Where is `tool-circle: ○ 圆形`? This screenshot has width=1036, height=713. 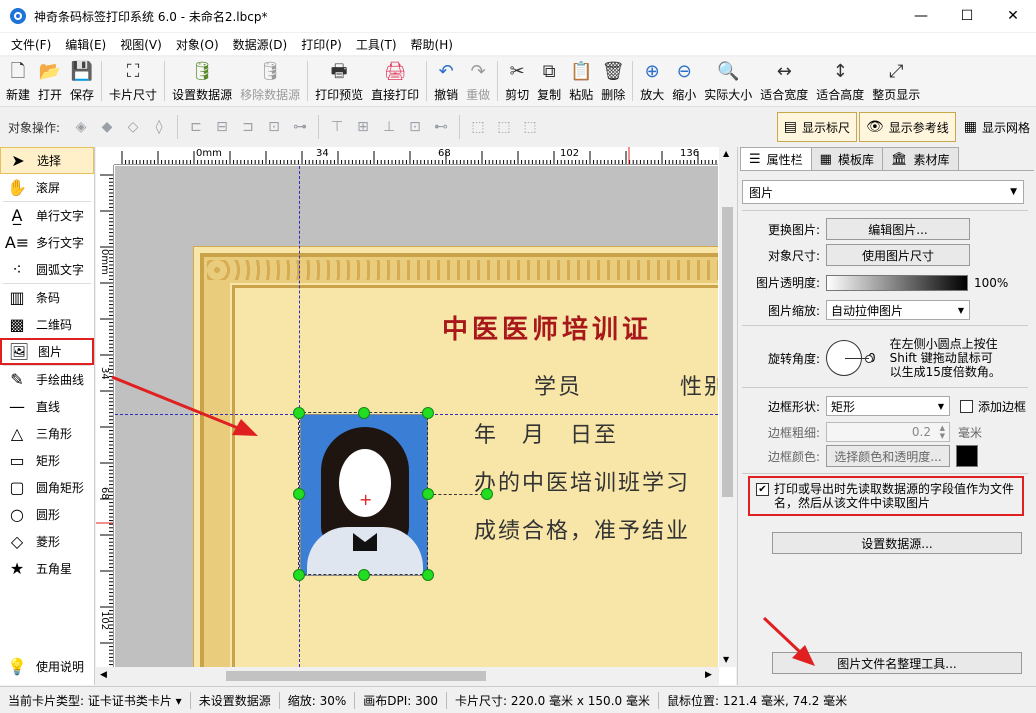
tool-circle: ○ 圆形 is located at coordinates (47, 514).